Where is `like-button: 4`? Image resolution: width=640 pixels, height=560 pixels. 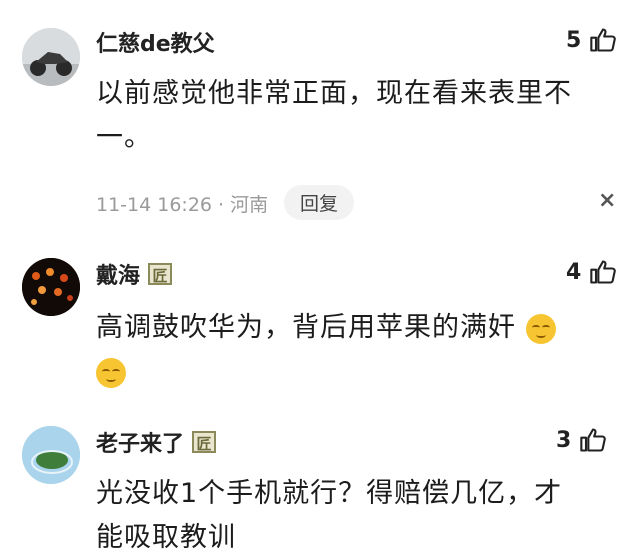 like-button: 4 is located at coordinates (591, 272).